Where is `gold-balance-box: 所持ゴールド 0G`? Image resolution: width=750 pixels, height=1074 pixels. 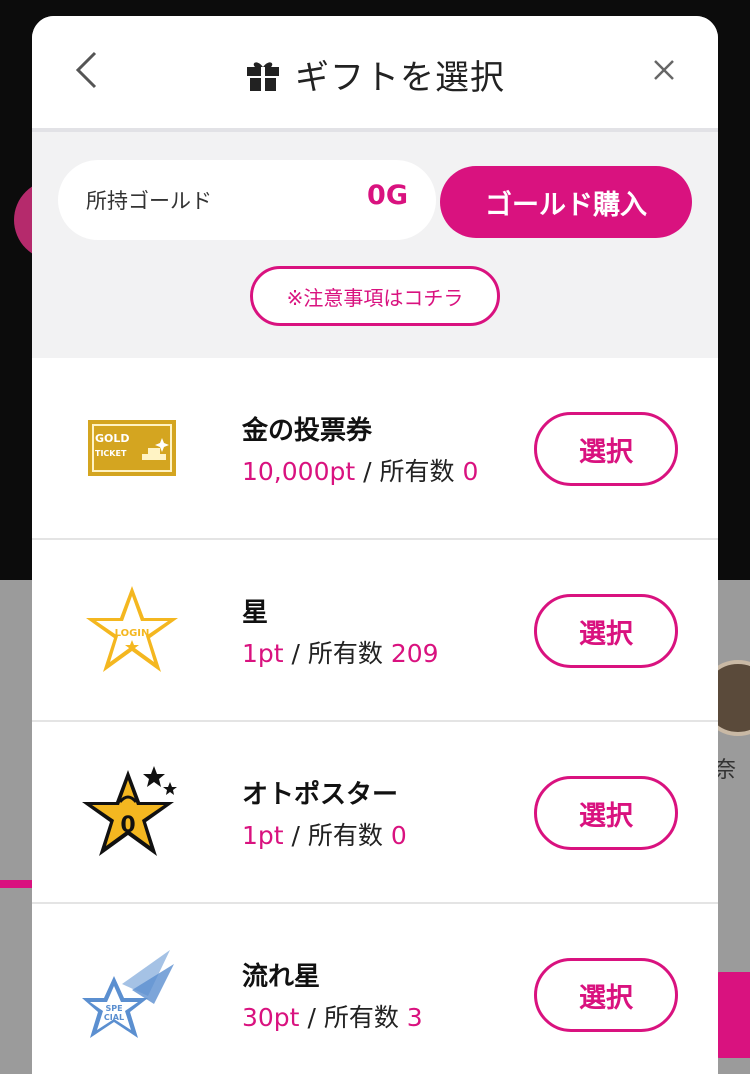
gold-balance-box: 所持ゴールド 0G is located at coordinates (247, 200).